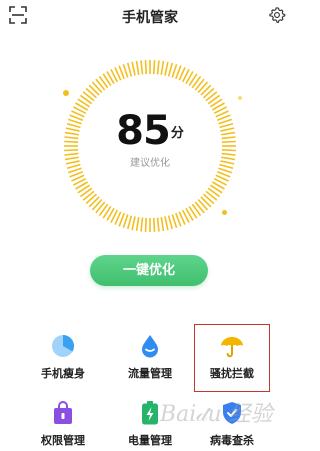  Describe the element at coordinates (63, 373) in the screenshot. I see `tool-label: 手机瘦身` at that location.